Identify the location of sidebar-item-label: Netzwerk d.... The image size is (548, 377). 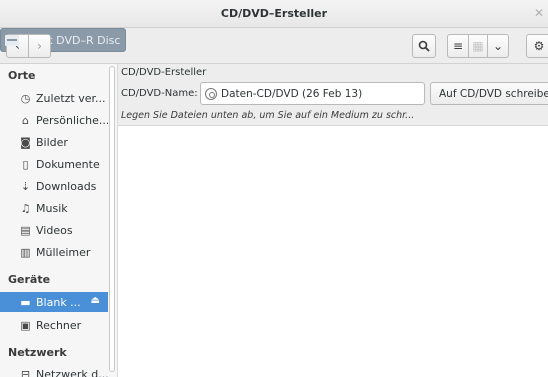
(72, 372).